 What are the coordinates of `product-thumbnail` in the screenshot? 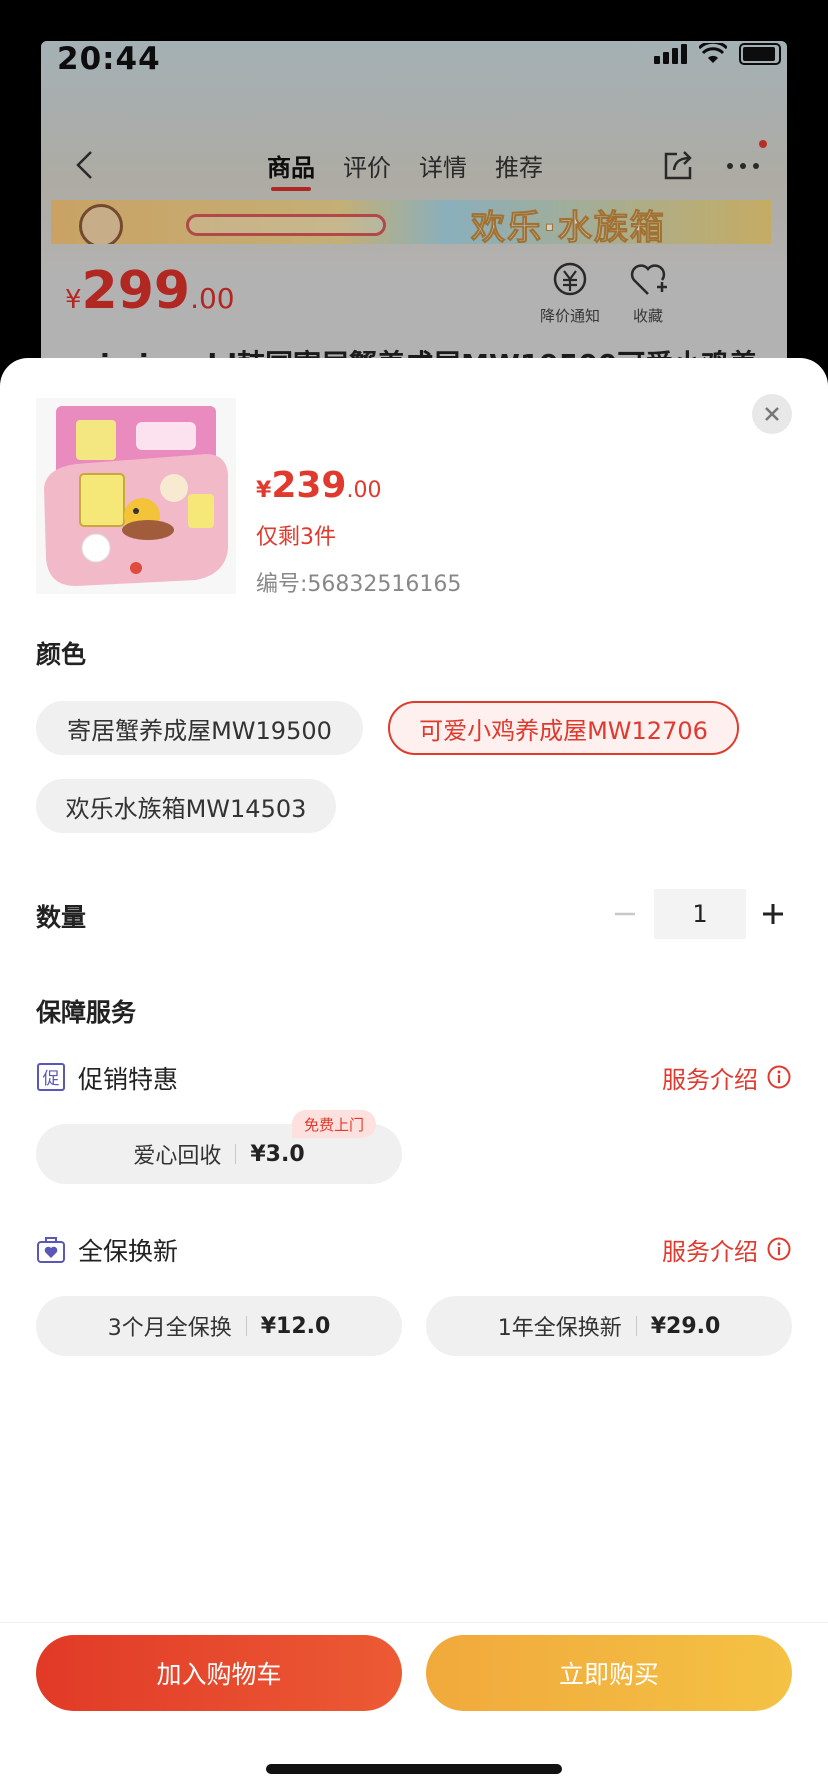 It's located at (136, 496).